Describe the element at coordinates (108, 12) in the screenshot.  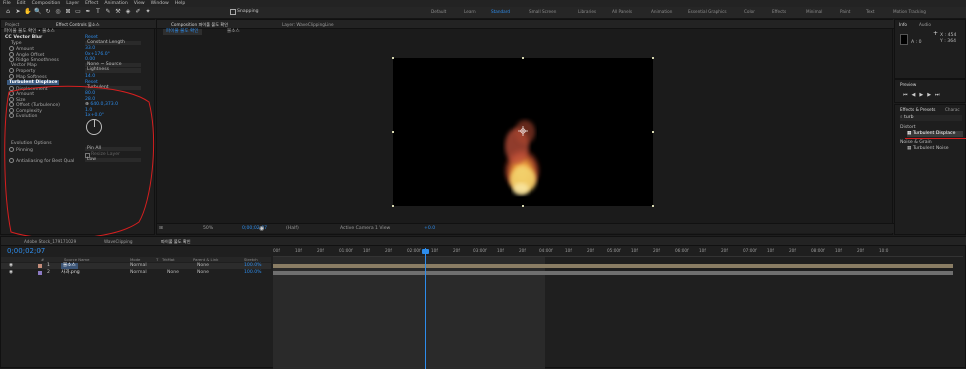
I see `brush-tool-icon: ✎` at that location.